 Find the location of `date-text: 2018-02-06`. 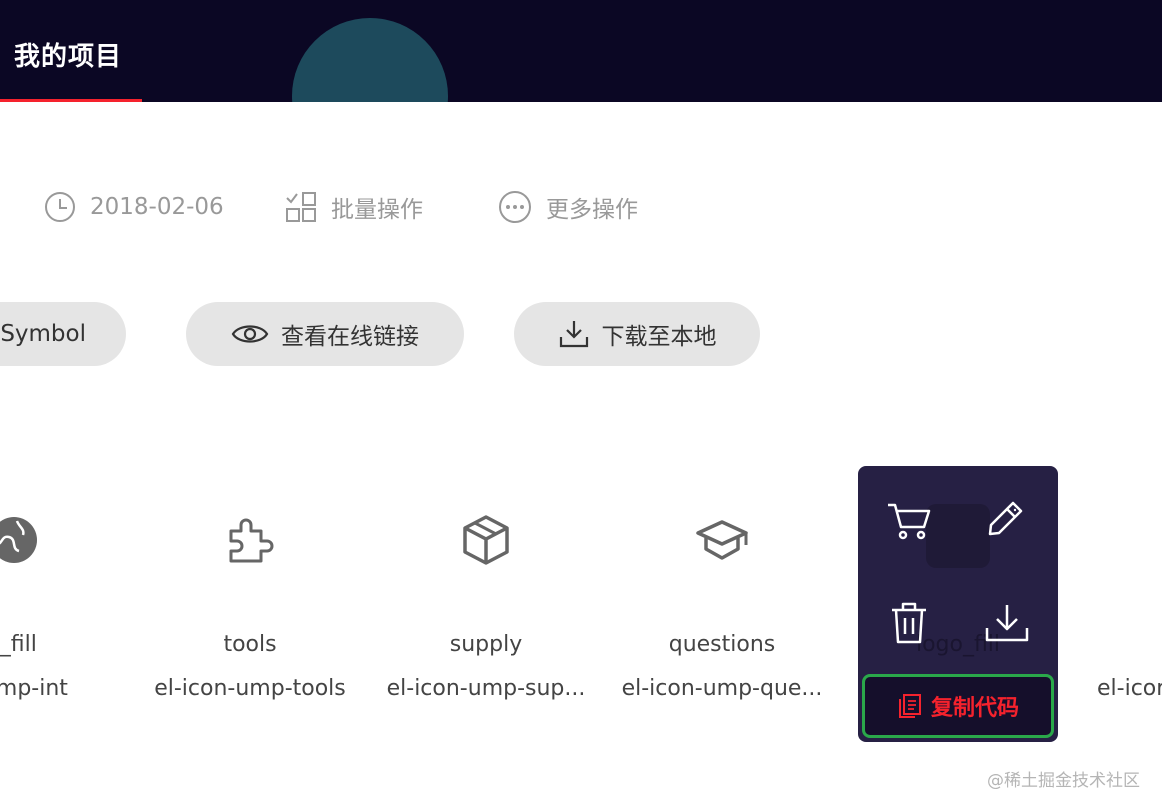

date-text: 2018-02-06 is located at coordinates (157, 207).